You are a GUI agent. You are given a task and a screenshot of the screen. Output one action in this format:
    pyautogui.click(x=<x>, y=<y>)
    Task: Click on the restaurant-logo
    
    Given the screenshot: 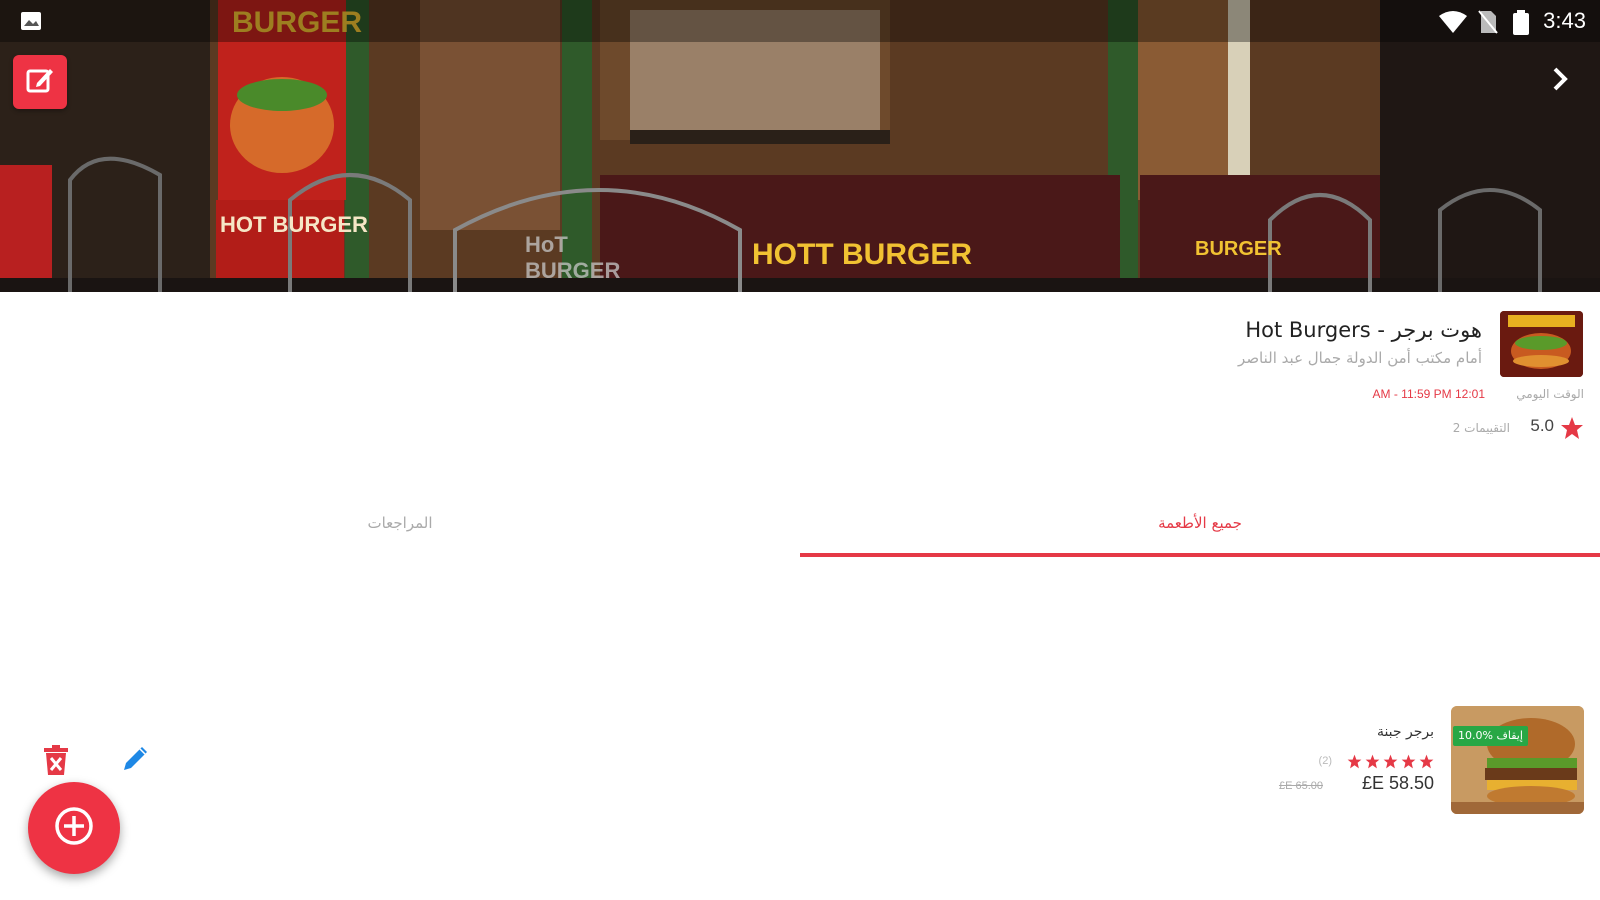 What is the action you would take?
    pyautogui.click(x=1541, y=344)
    